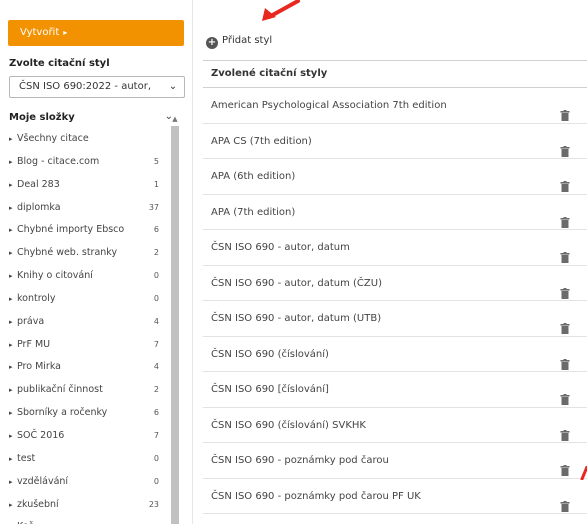 The image size is (587, 524). Describe the element at coordinates (280, 247) in the screenshot. I see `style-name: ČSN ISO 690 - autor, datum` at that location.